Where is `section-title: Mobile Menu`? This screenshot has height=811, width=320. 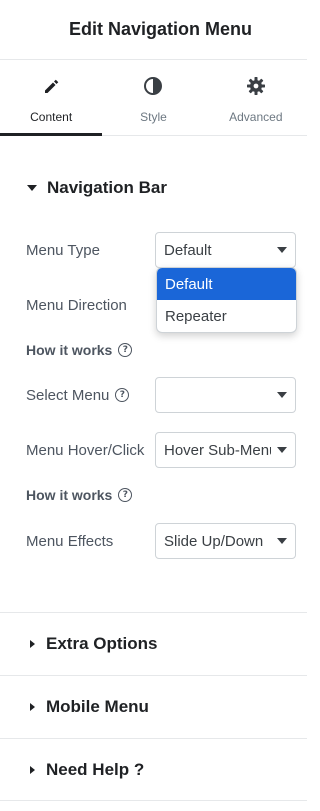
section-title: Mobile Menu is located at coordinates (97, 706).